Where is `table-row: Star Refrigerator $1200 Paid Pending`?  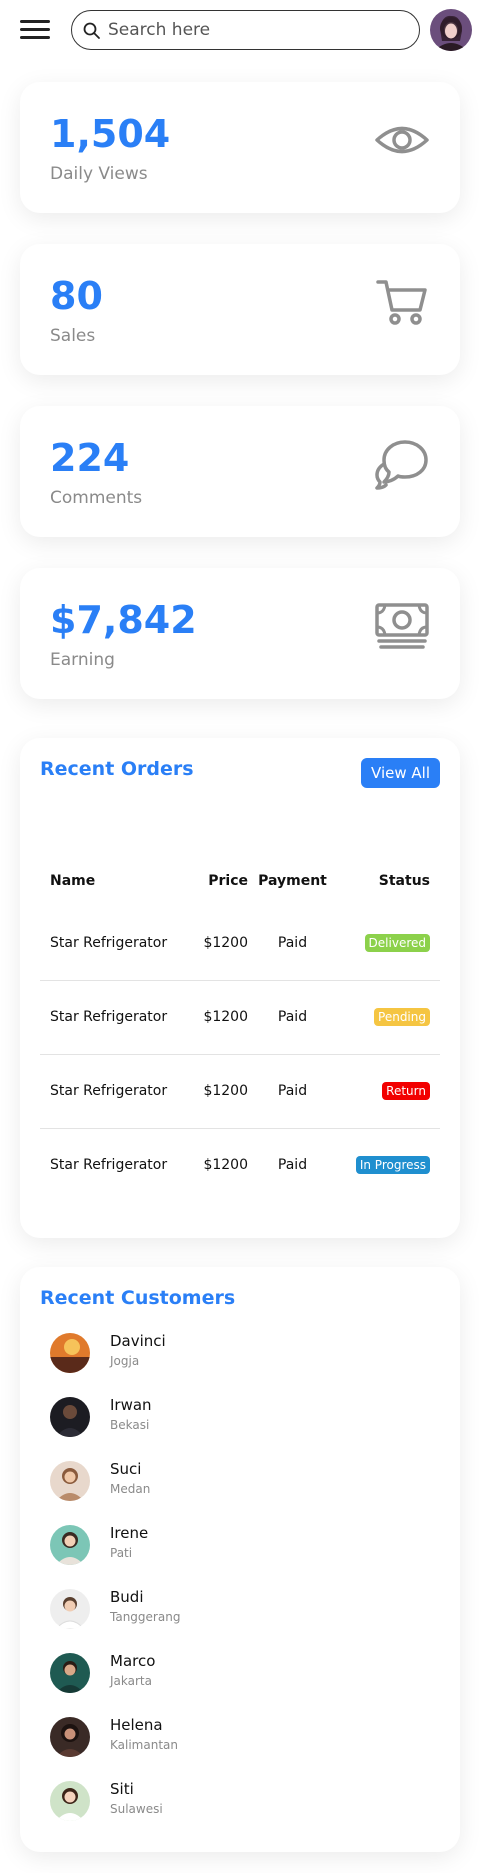 table-row: Star Refrigerator $1200 Paid Pending is located at coordinates (240, 1017).